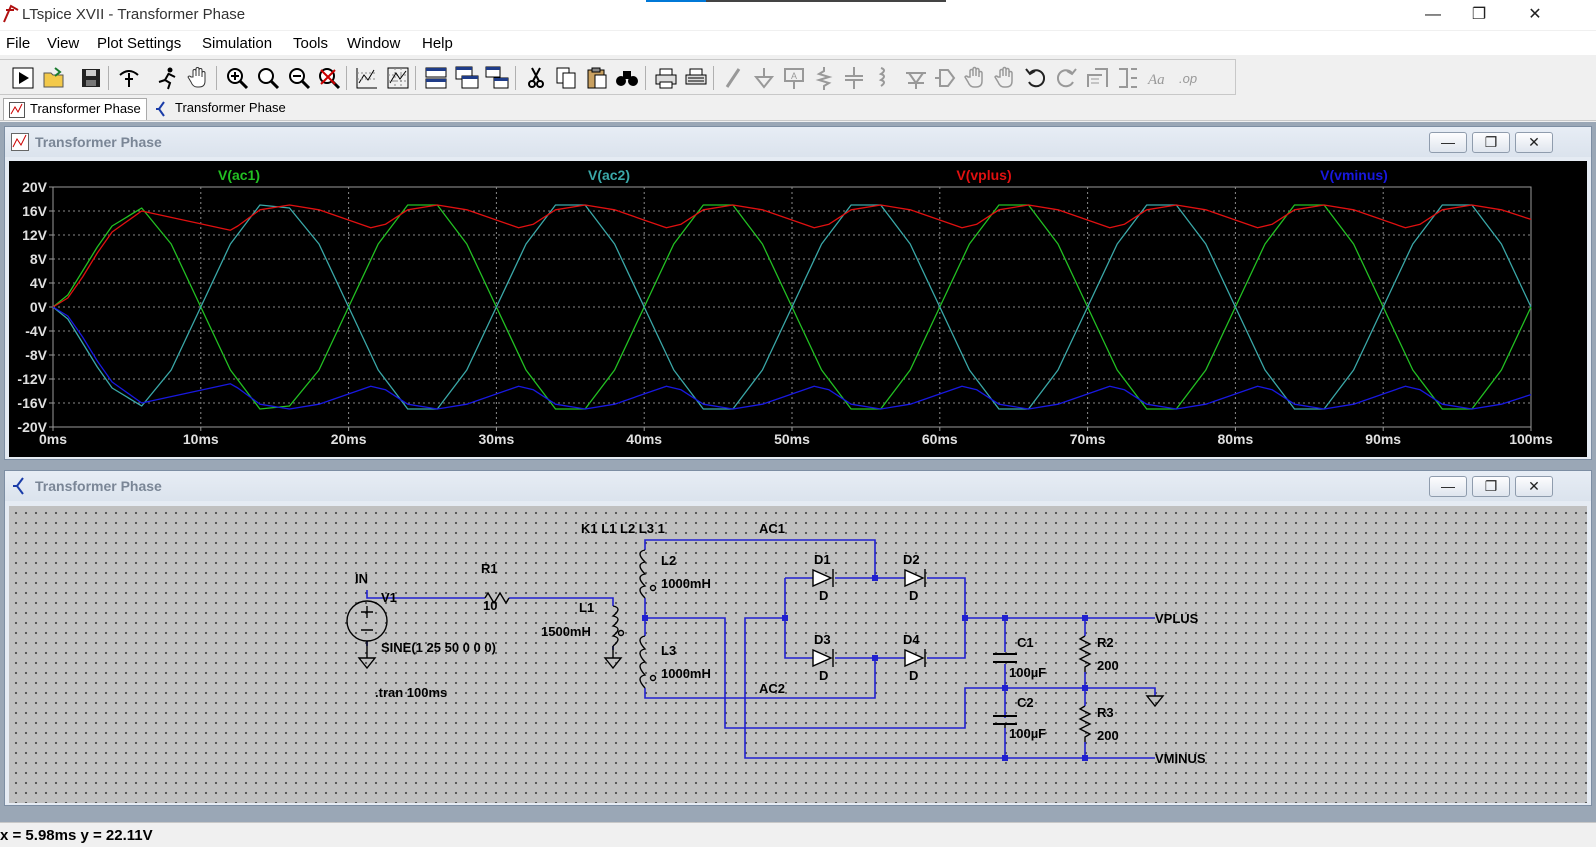 This screenshot has width=1596, height=847. What do you see at coordinates (1534, 486) in the screenshot?
I see `schematic-close-button: ✕` at bounding box center [1534, 486].